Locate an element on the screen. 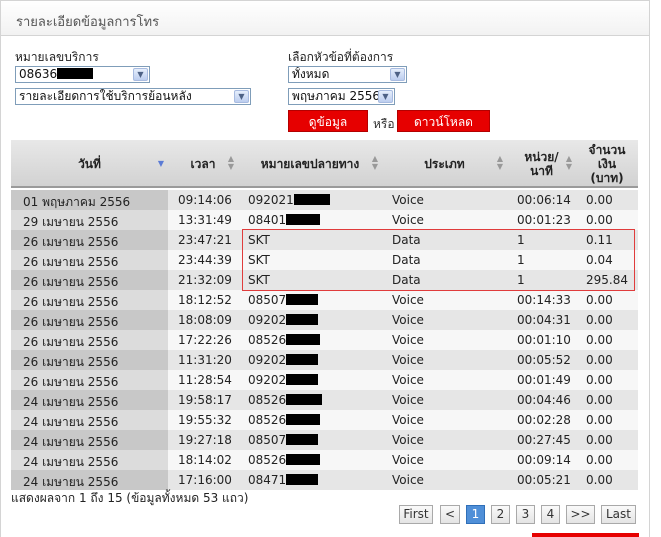 The width and height of the screenshot is (661, 537). header-type: ประเภท ▲ ▼ is located at coordinates (444, 164).